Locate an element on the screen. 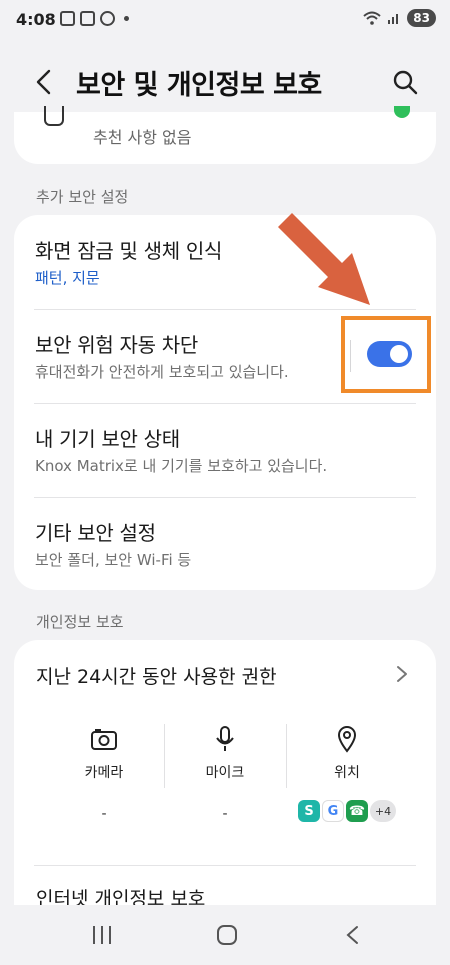  item-subtitle: Knox Matrix로 내 기기를 보호하고 있습니다. is located at coordinates (181, 466).